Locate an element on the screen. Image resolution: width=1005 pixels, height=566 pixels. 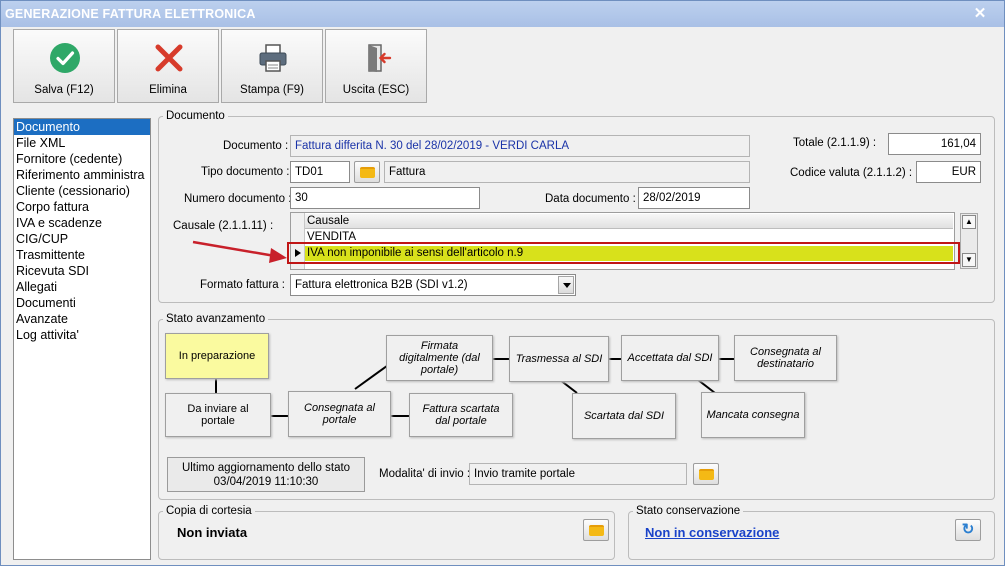
codice-valuta-field: EUR is located at coordinates (948, 172).